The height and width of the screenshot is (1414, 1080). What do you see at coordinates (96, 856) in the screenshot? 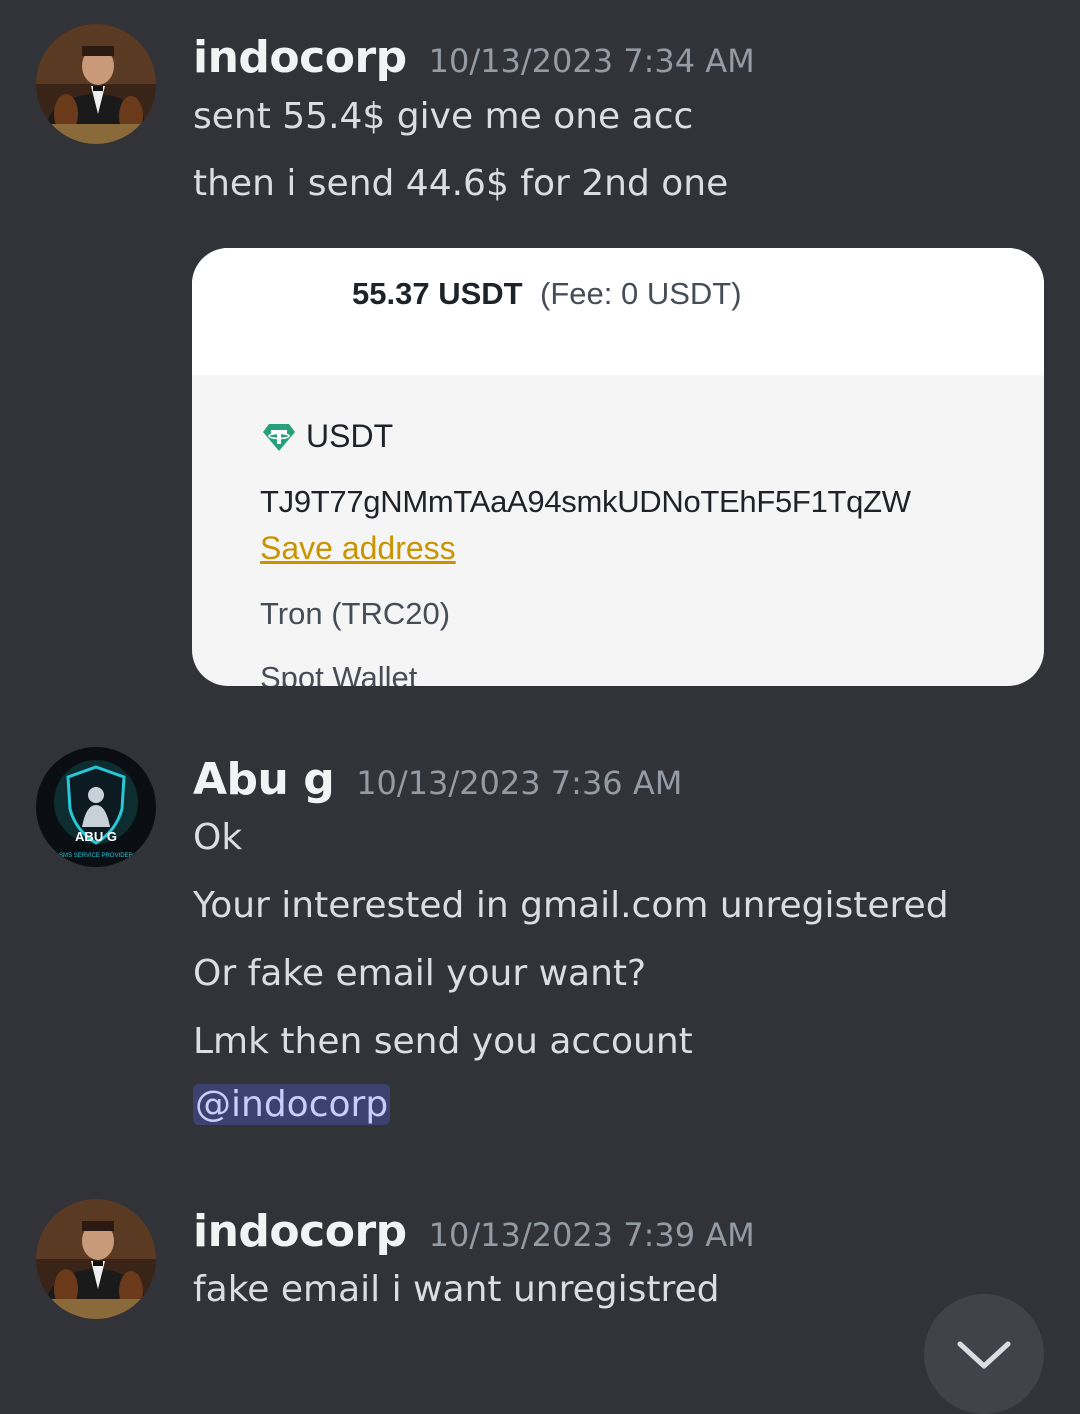
I see `avatar-logo-subtext: SMS SERVICE PROVIDER` at bounding box center [96, 856].